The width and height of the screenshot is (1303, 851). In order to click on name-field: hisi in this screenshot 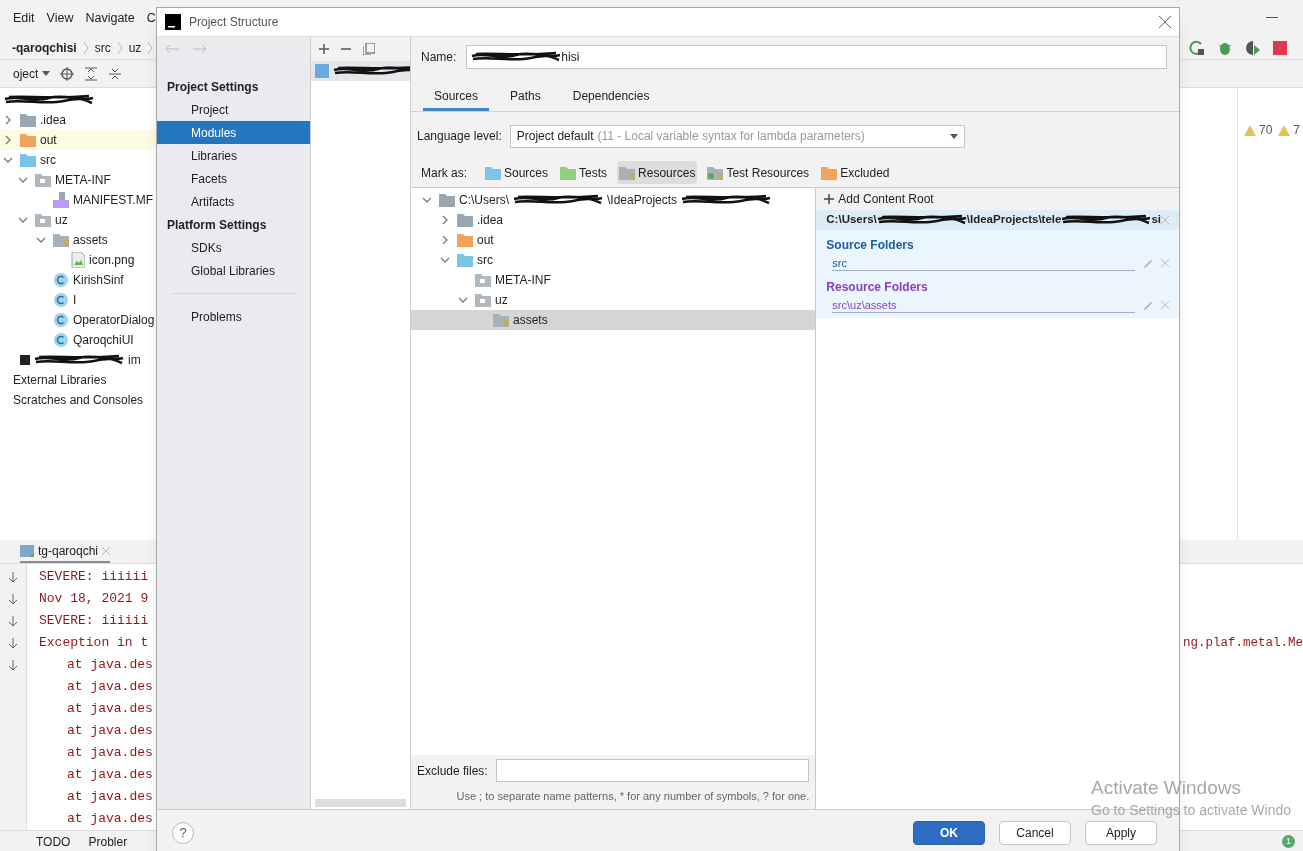, I will do `click(816, 57)`.